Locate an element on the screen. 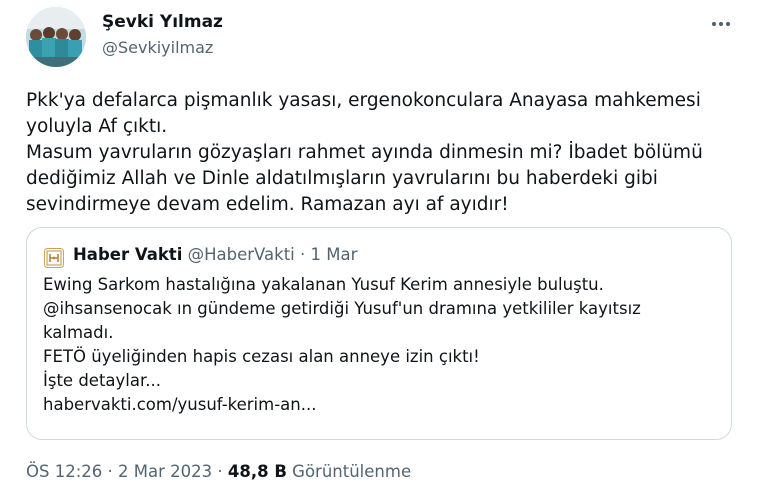 The image size is (761, 490). quote-date: 1 Mar is located at coordinates (334, 254).